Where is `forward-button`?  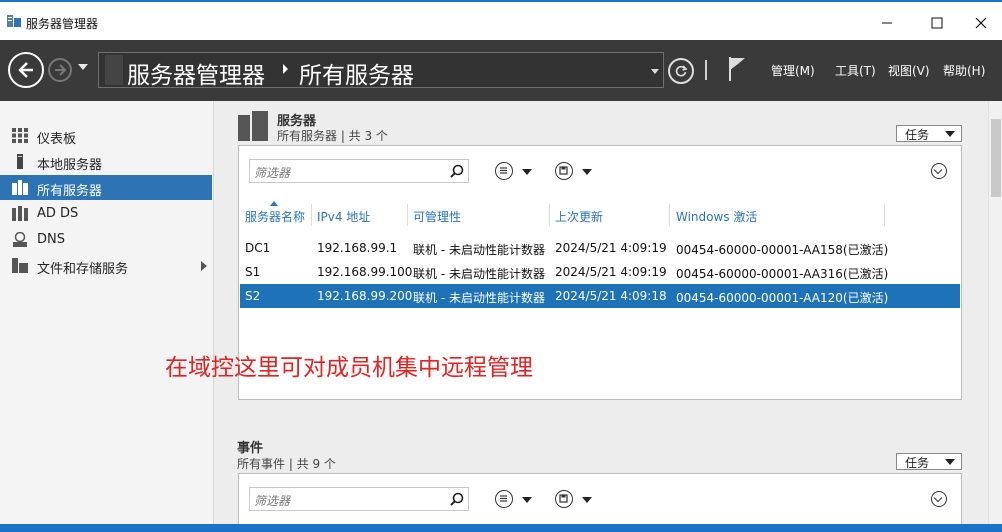
forward-button is located at coordinates (60, 70).